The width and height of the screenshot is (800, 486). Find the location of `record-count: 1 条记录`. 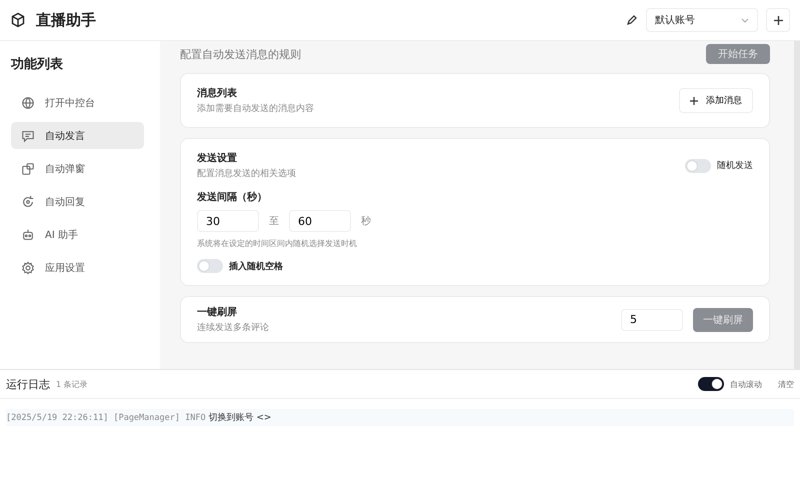

record-count: 1 条记录 is located at coordinates (72, 384).